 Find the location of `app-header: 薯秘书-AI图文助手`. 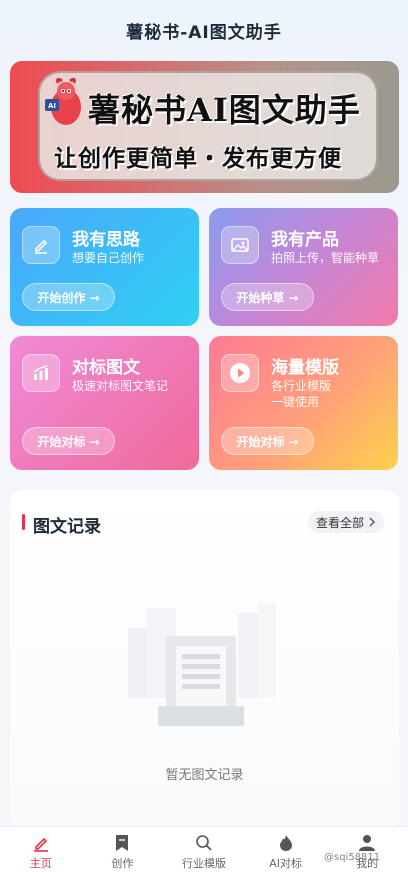

app-header: 薯秘书-AI图文助手 is located at coordinates (204, 30).